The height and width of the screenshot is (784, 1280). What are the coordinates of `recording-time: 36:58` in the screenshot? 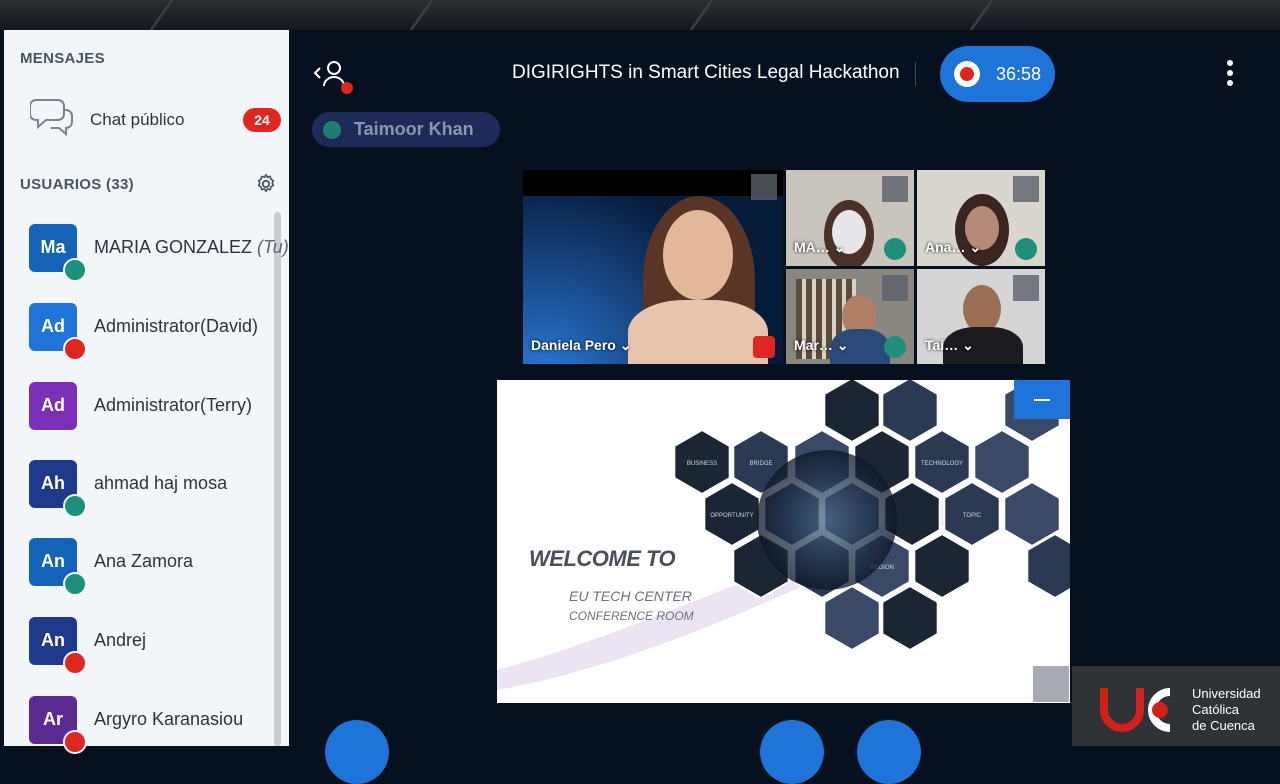 It's located at (1019, 74).